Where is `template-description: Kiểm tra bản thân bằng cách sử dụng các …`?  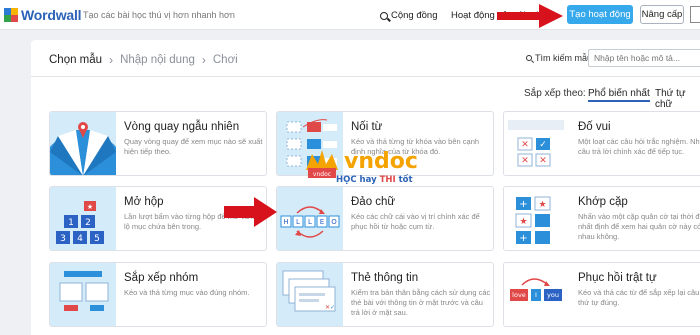
template-description: Kiểm tra bản thân bằng cách sử dụng các … is located at coordinates (421, 302).